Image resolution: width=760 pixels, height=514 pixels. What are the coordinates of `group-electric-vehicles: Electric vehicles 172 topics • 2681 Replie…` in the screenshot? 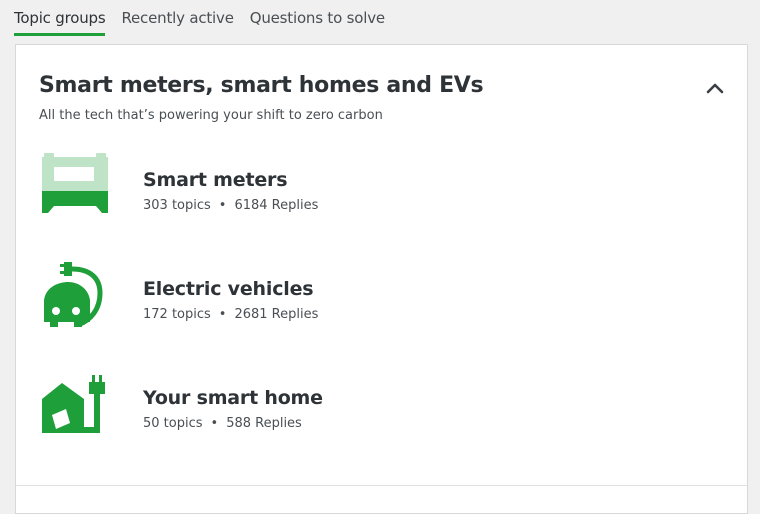 It's located at (380, 300).